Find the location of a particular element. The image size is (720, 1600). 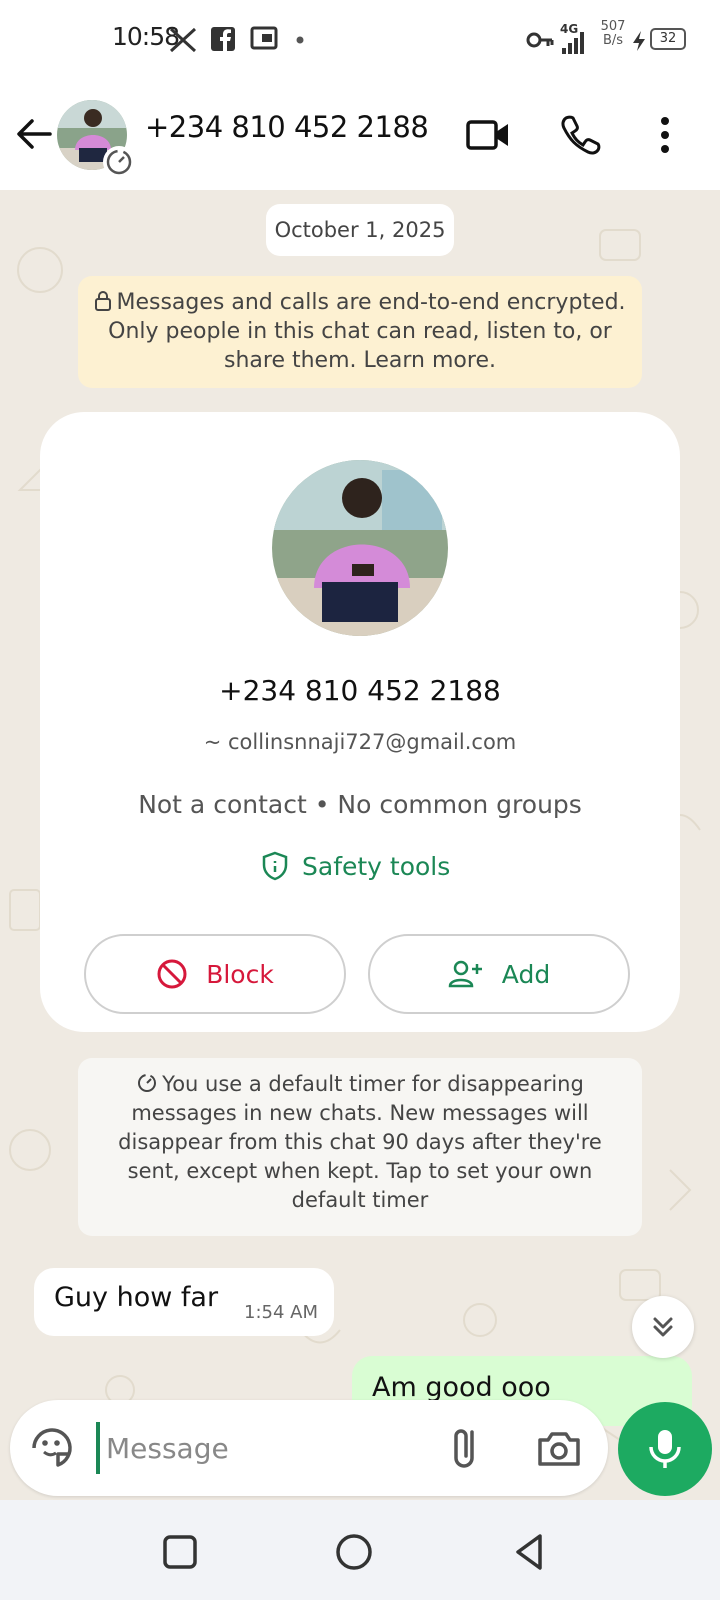

scroll-to-bottom-button is located at coordinates (663, 1327).